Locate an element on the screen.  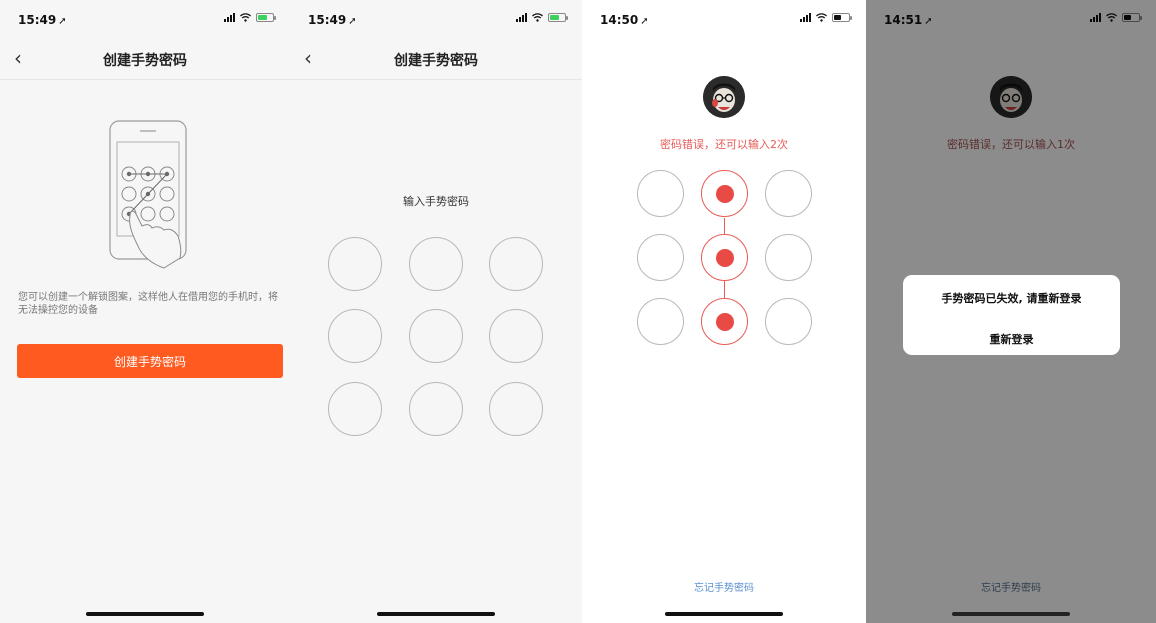
relogin-button: 重新登录 is located at coordinates (1011, 339).